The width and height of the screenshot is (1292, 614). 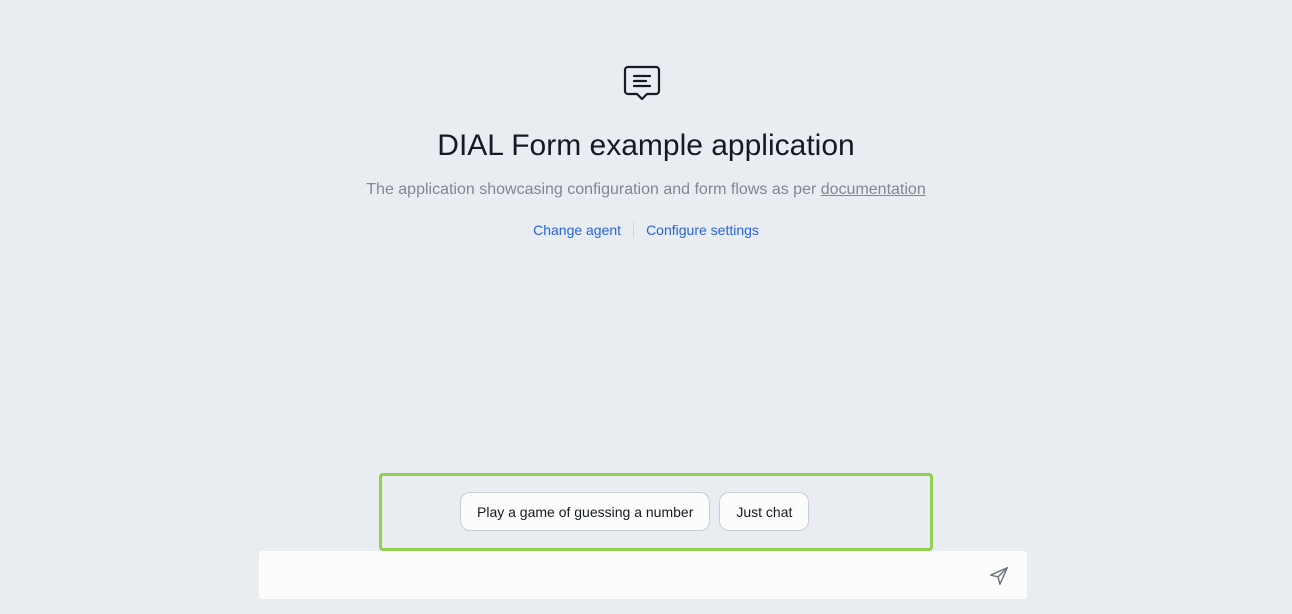 What do you see at coordinates (702, 230) in the screenshot?
I see `configure-settings-link: Configure settings` at bounding box center [702, 230].